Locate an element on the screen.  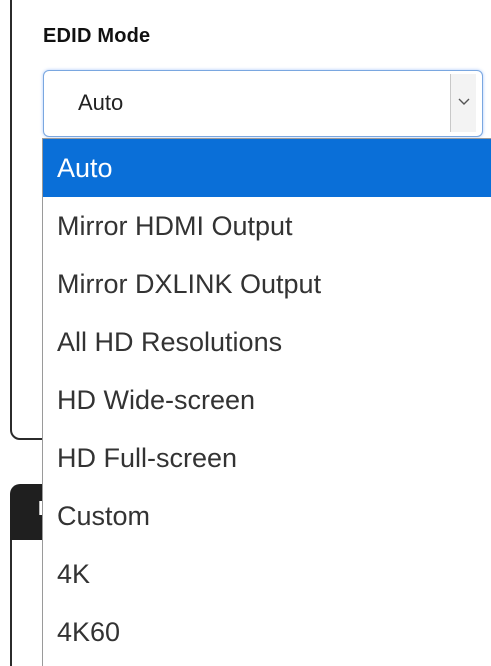
option-custom: Custom is located at coordinates (267, 516).